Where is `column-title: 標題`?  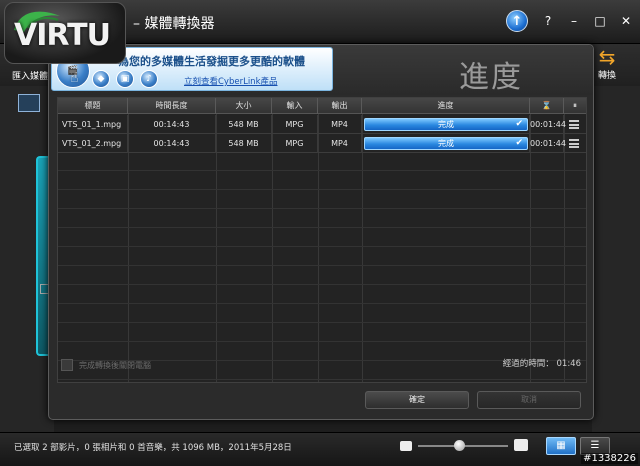 column-title: 標題 is located at coordinates (93, 106).